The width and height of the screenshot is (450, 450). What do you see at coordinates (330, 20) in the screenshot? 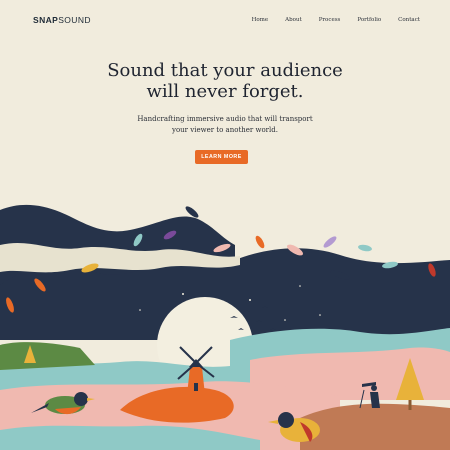
I see `nav-process-link: Process` at bounding box center [330, 20].